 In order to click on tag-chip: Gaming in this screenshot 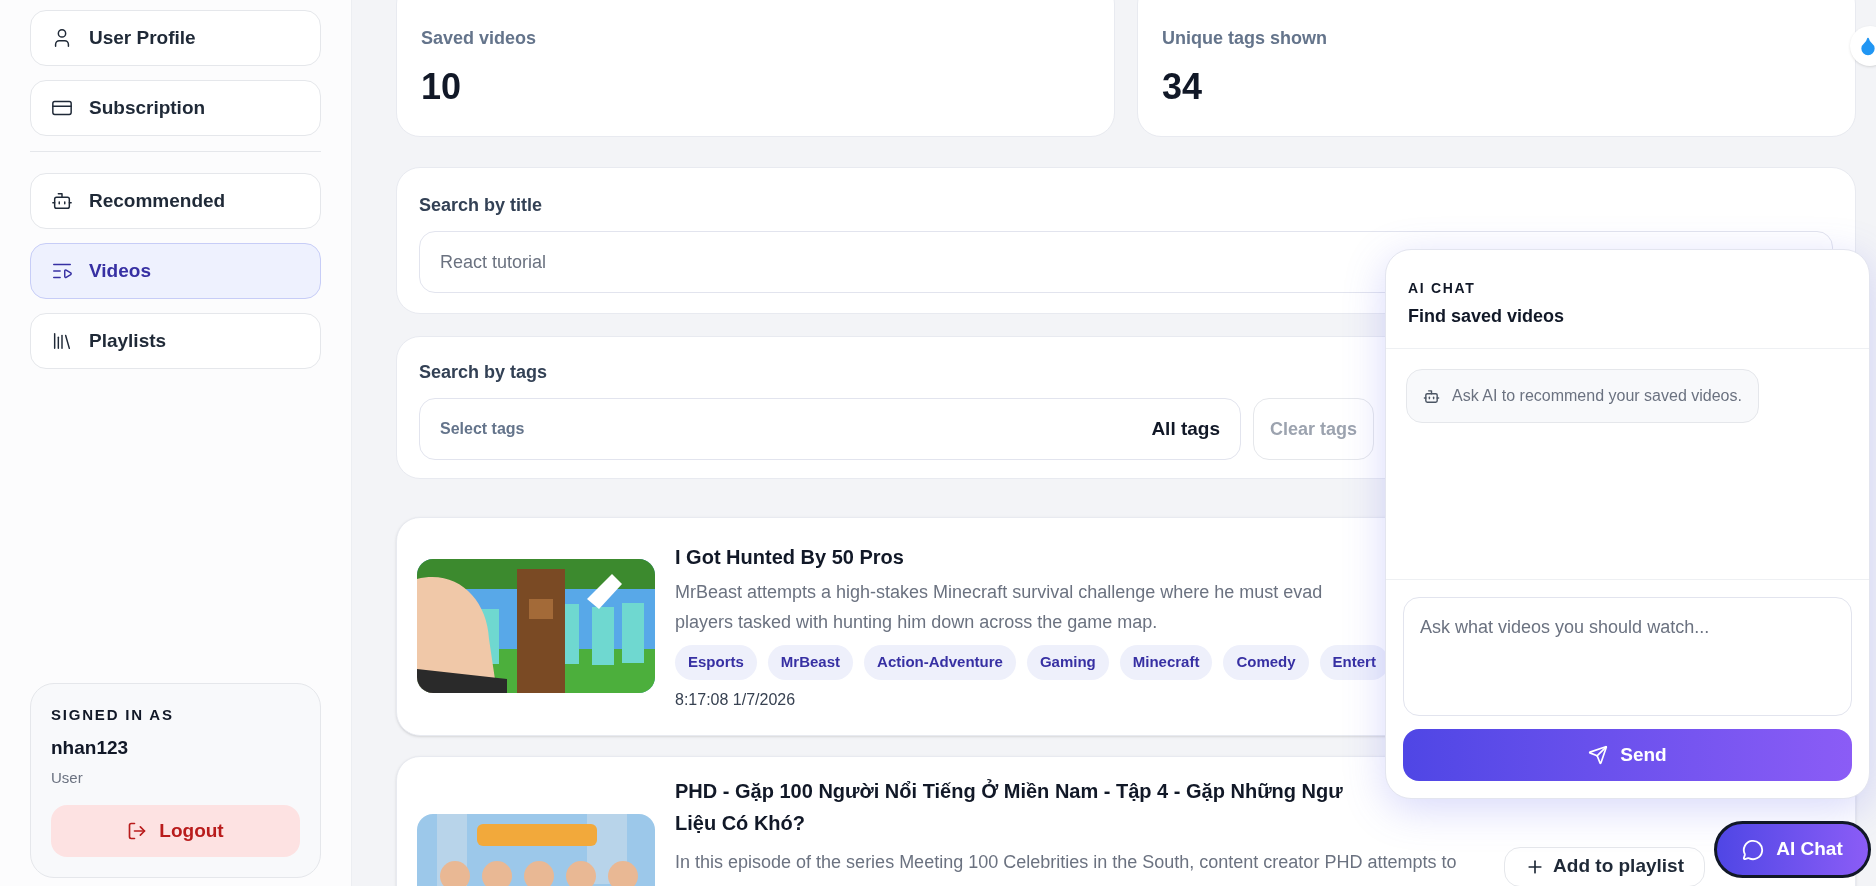, I will do `click(1067, 662)`.